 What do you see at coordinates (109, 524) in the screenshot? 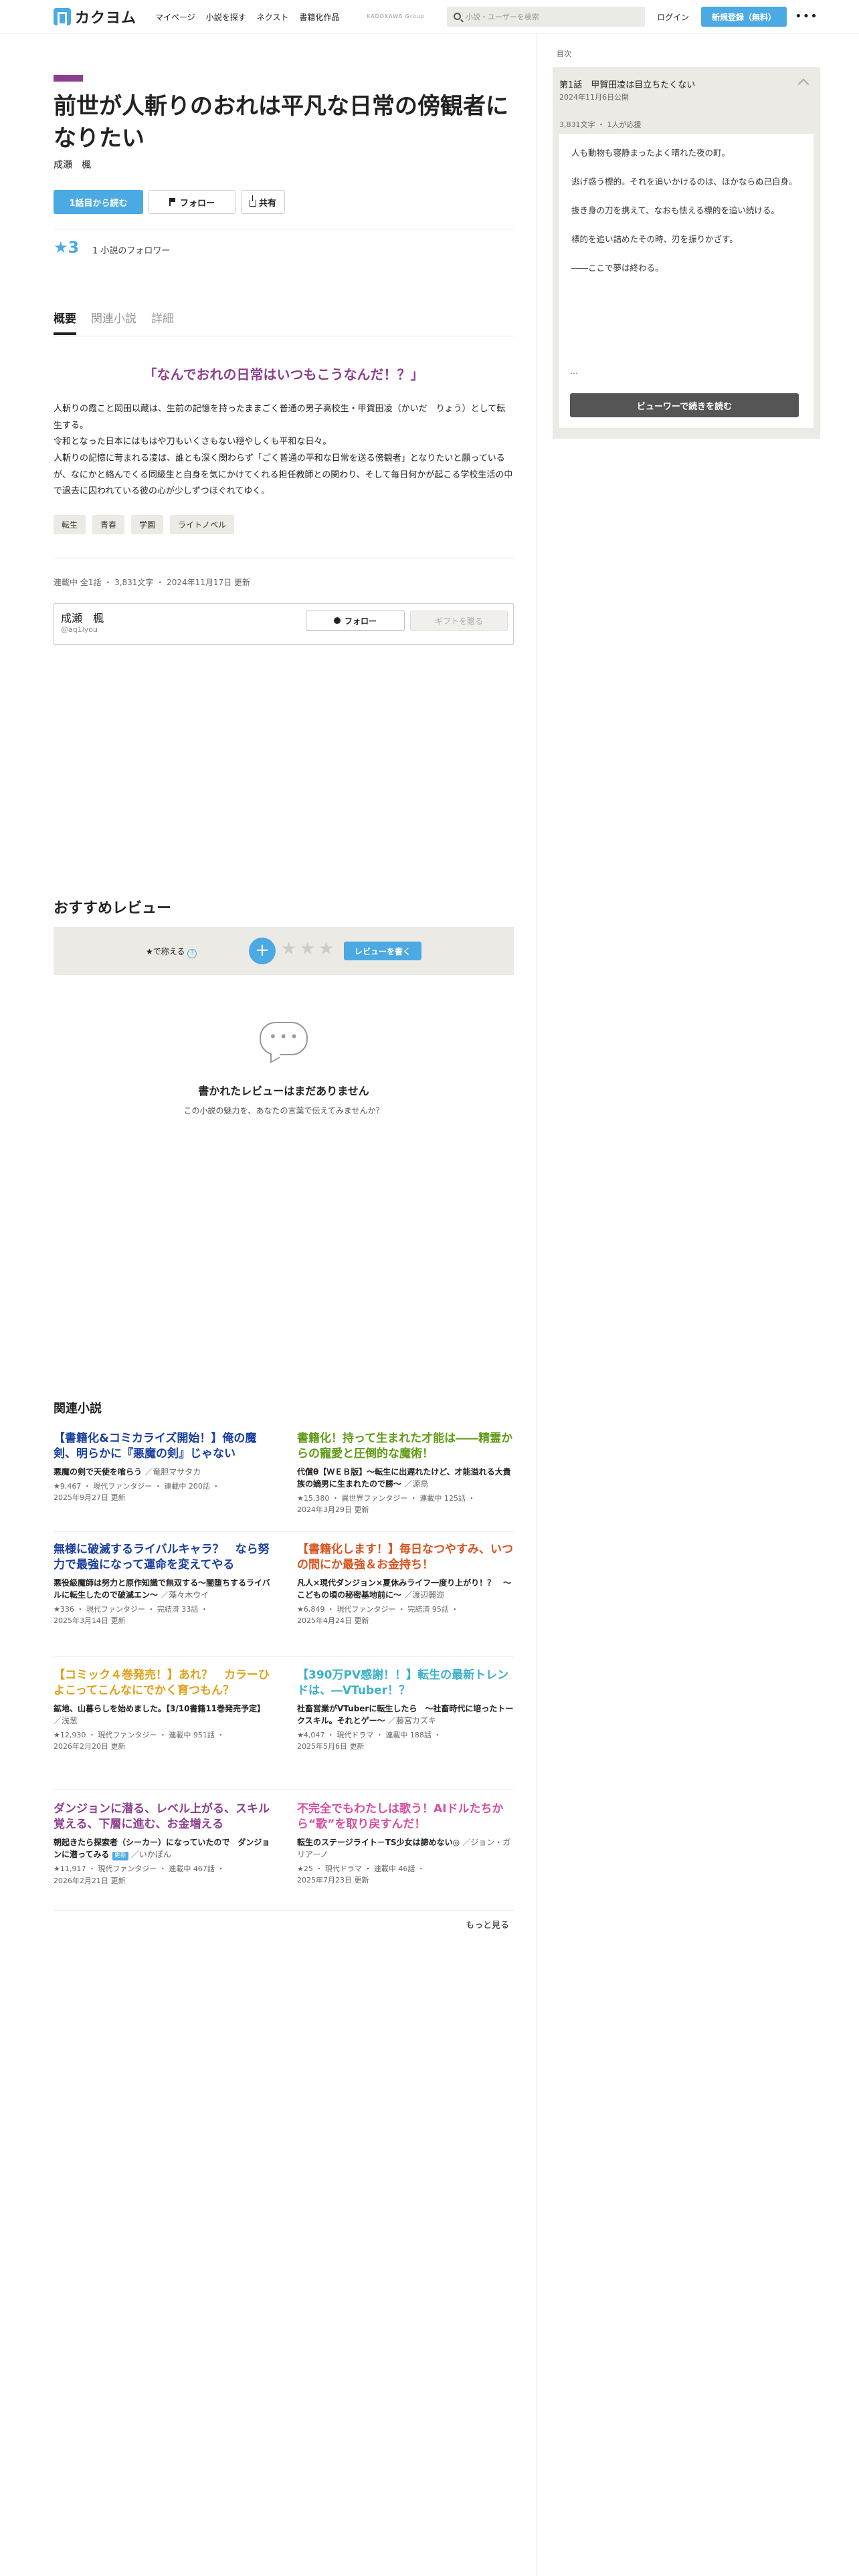
I see `tag: 青春` at bounding box center [109, 524].